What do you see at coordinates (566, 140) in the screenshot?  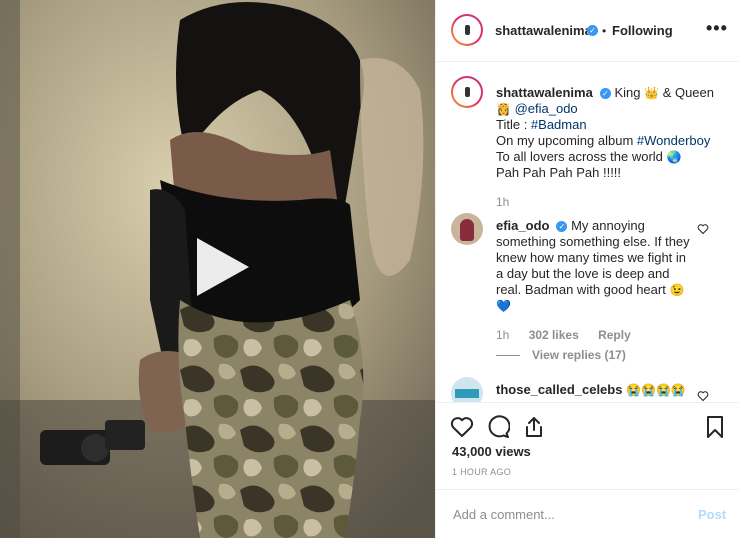 I see `caption-album-line: On my upcoming album` at bounding box center [566, 140].